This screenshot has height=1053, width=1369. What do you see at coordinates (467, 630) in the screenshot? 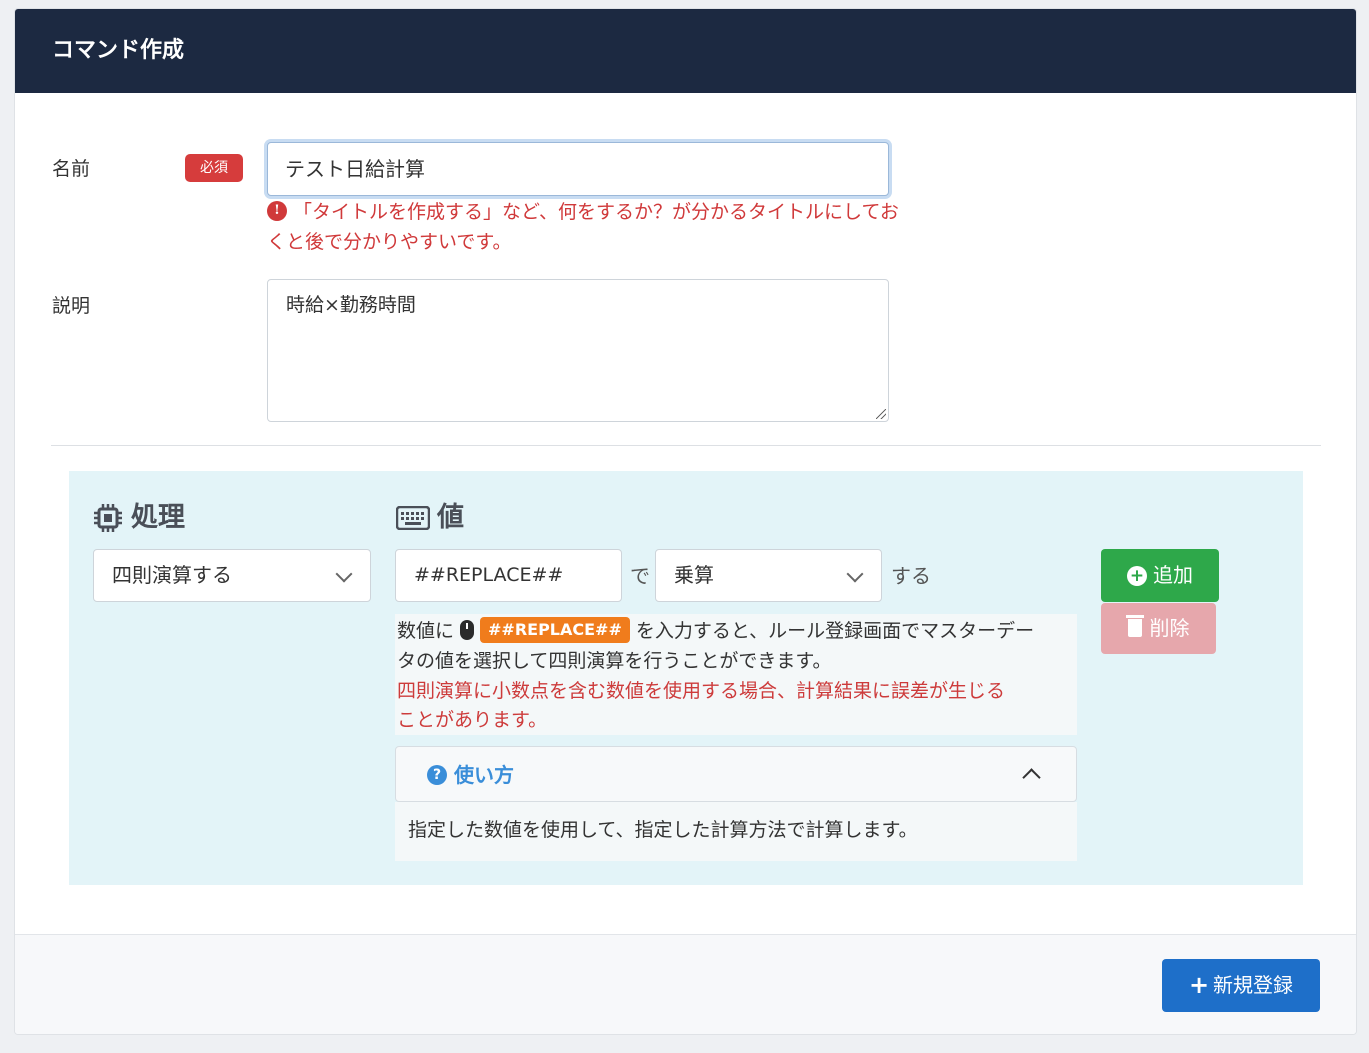
I see `mouse-icon` at bounding box center [467, 630].